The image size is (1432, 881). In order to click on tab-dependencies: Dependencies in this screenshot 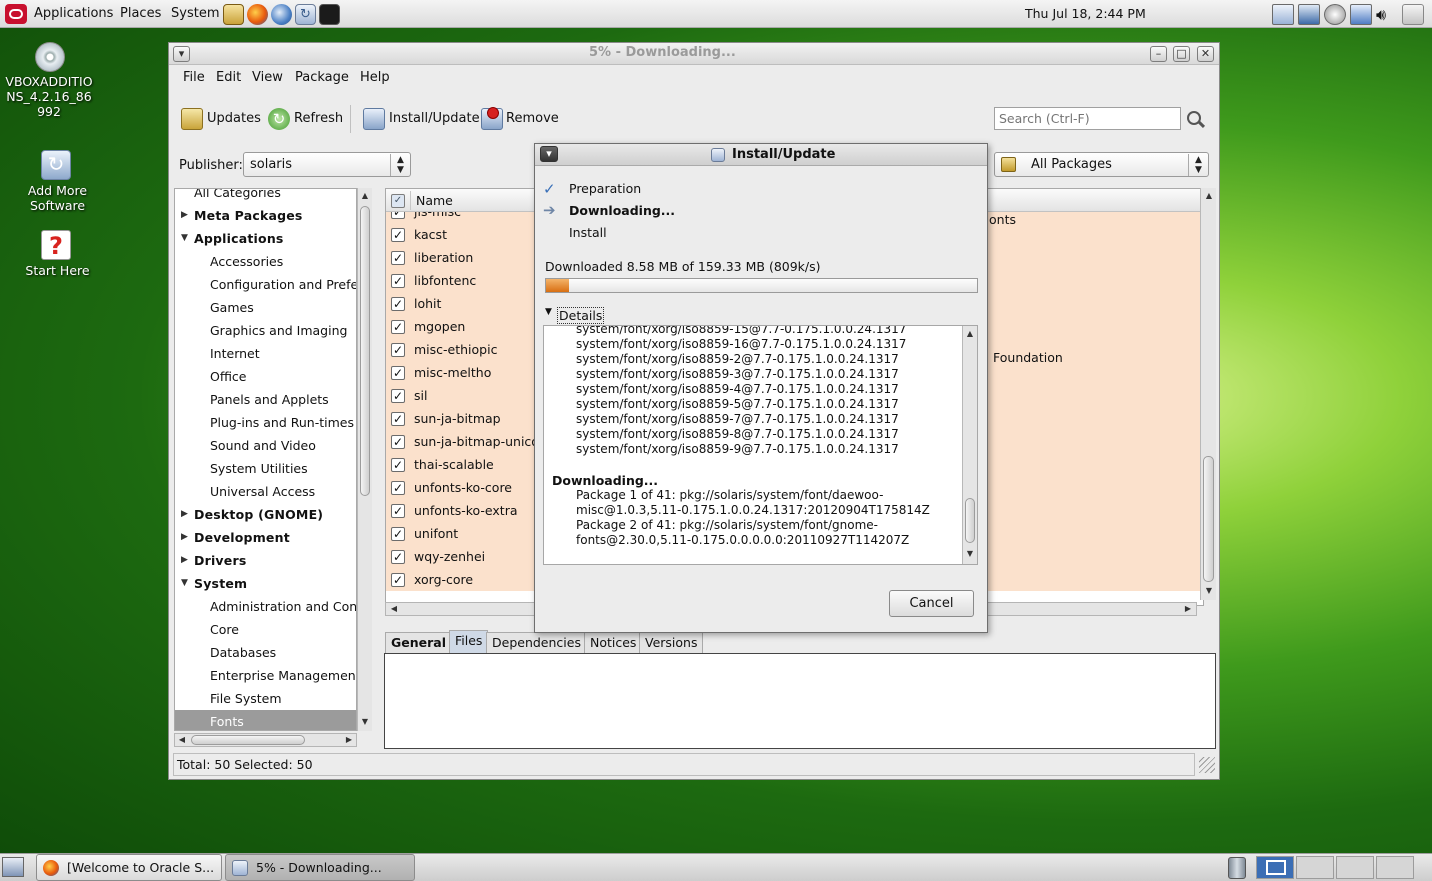, I will do `click(536, 643)`.